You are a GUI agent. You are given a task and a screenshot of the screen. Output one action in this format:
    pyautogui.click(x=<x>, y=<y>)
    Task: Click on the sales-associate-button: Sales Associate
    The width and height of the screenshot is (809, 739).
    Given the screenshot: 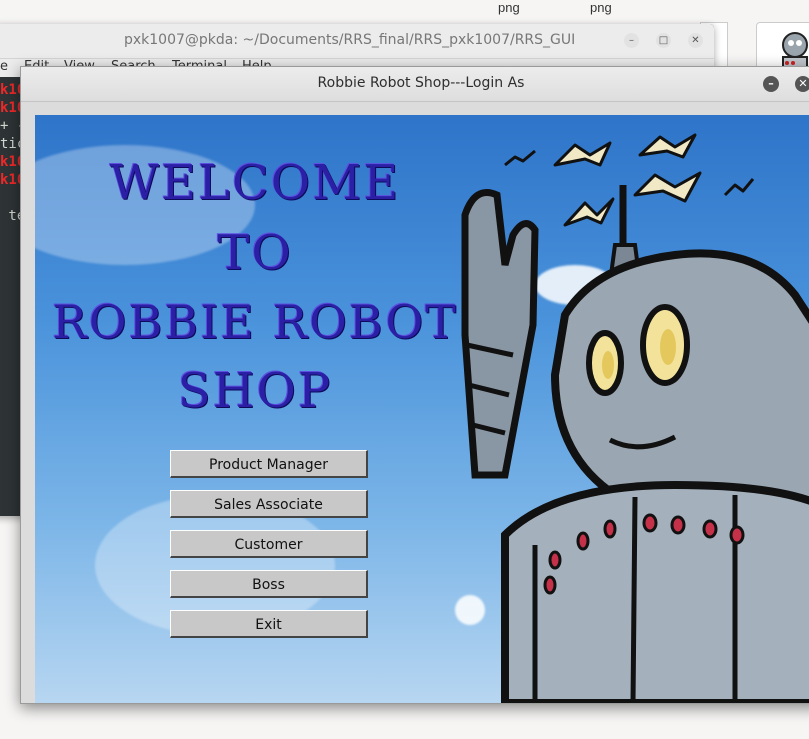 What is the action you would take?
    pyautogui.click(x=269, y=504)
    